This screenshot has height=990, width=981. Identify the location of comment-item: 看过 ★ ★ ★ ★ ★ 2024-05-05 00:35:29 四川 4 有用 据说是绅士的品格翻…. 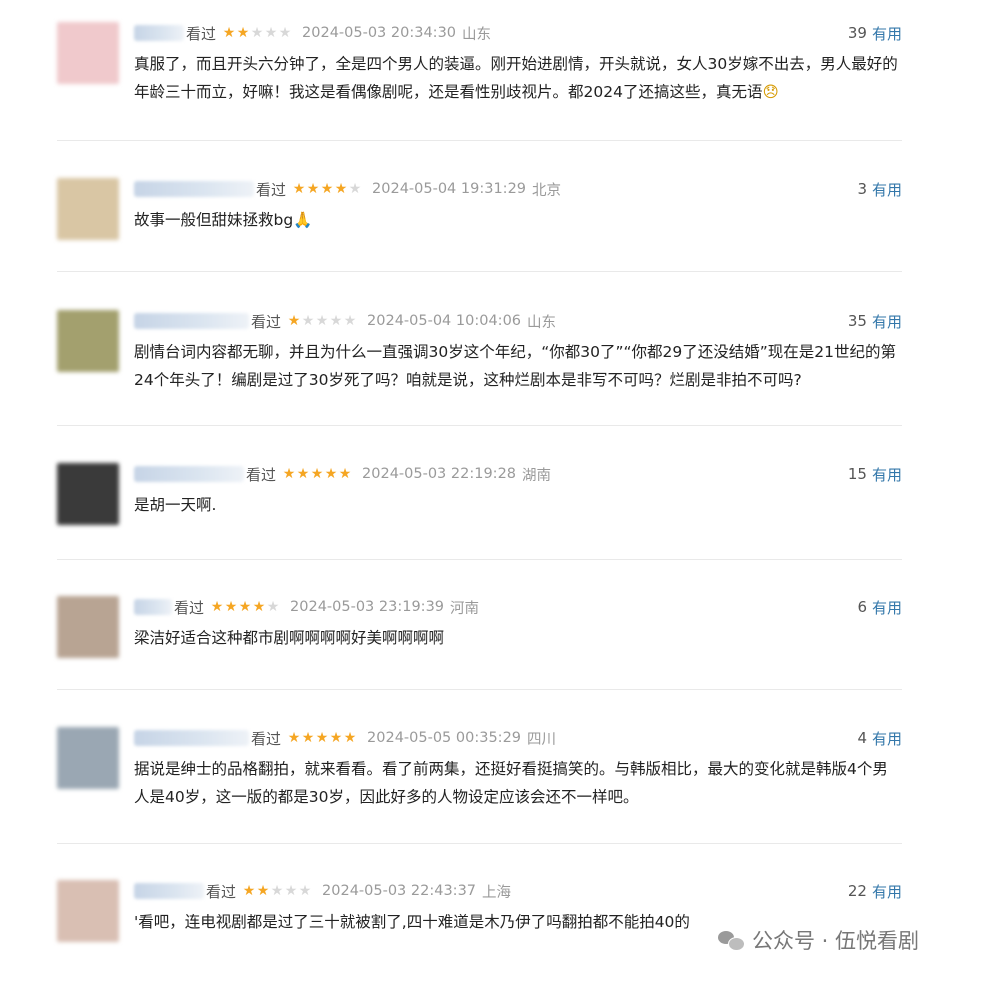
(479, 782).